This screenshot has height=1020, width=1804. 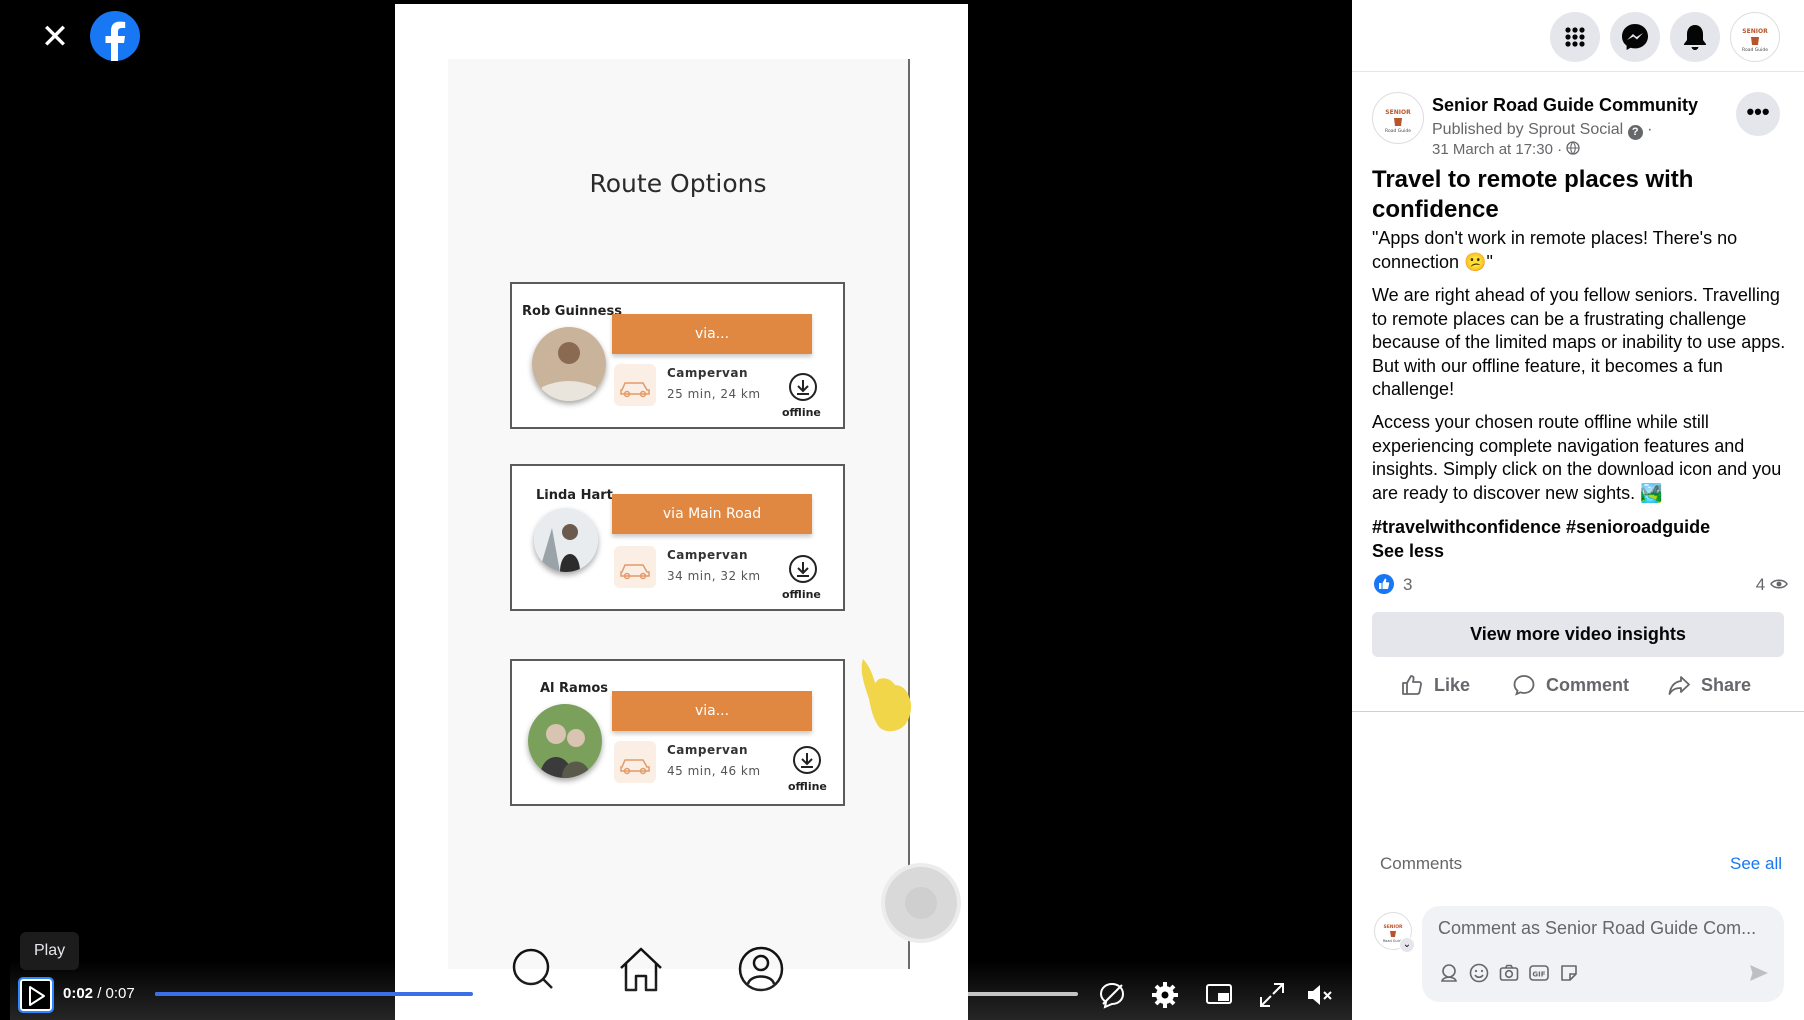 I want to click on like-thumb-icon, so click(x=1412, y=685).